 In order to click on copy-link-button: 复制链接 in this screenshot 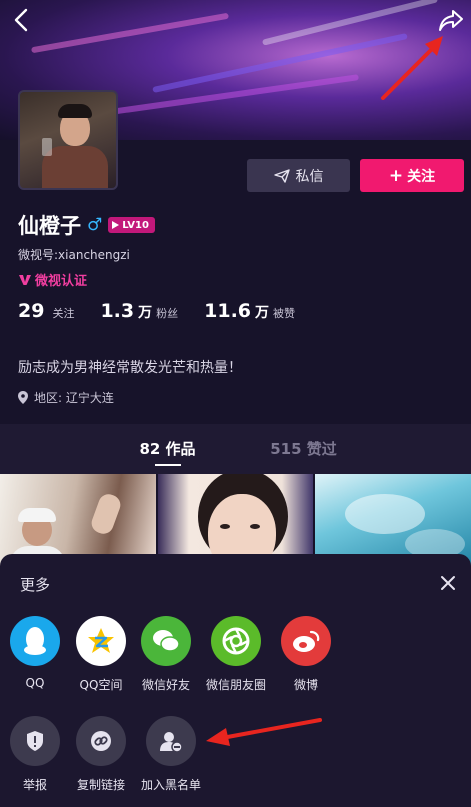, I will do `click(101, 754)`.